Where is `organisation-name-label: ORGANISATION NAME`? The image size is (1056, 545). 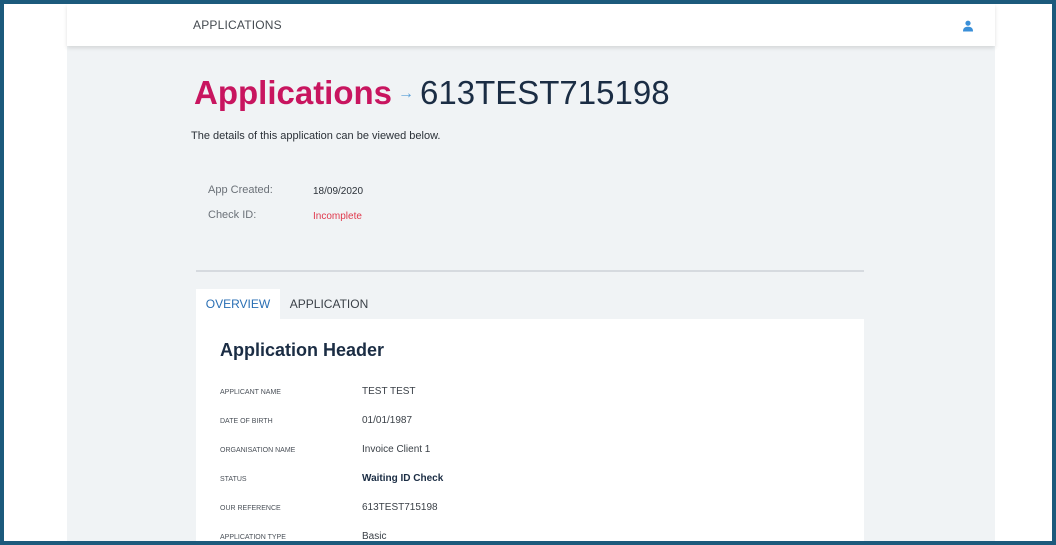 organisation-name-label: ORGANISATION NAME is located at coordinates (258, 450).